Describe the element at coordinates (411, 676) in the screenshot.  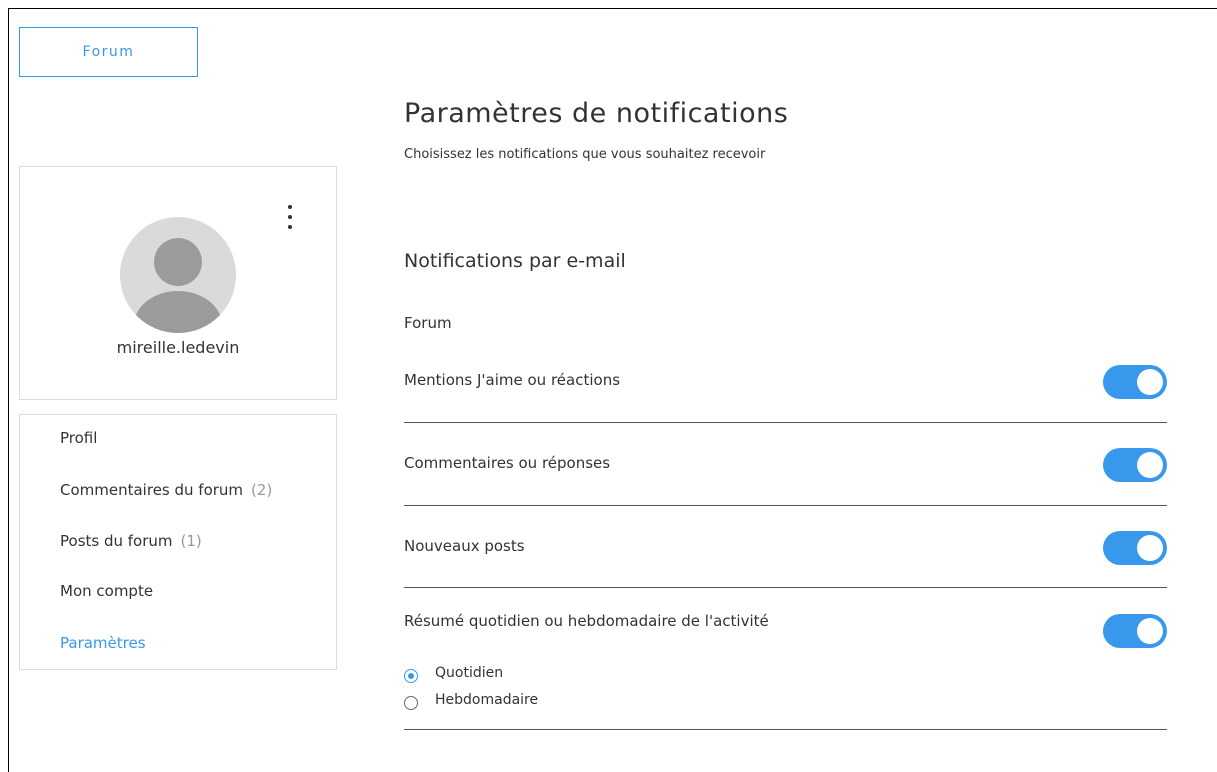
I see `radio-checked-icon` at that location.